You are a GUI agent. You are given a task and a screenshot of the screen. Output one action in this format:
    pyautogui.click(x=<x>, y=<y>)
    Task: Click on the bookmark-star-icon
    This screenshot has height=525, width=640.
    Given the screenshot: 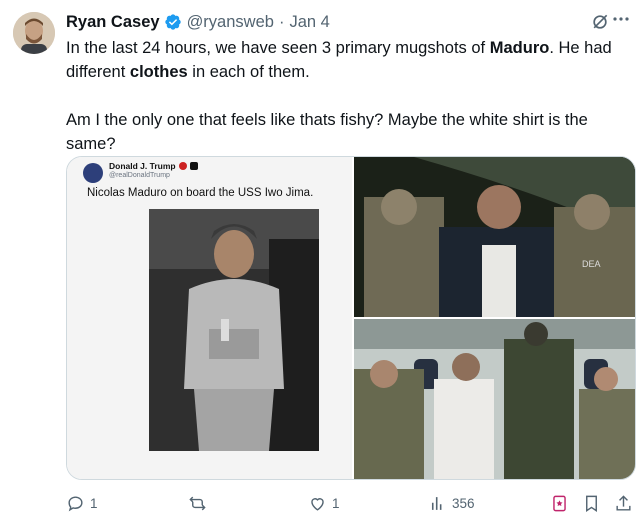 What is the action you would take?
    pyautogui.click(x=559, y=503)
    